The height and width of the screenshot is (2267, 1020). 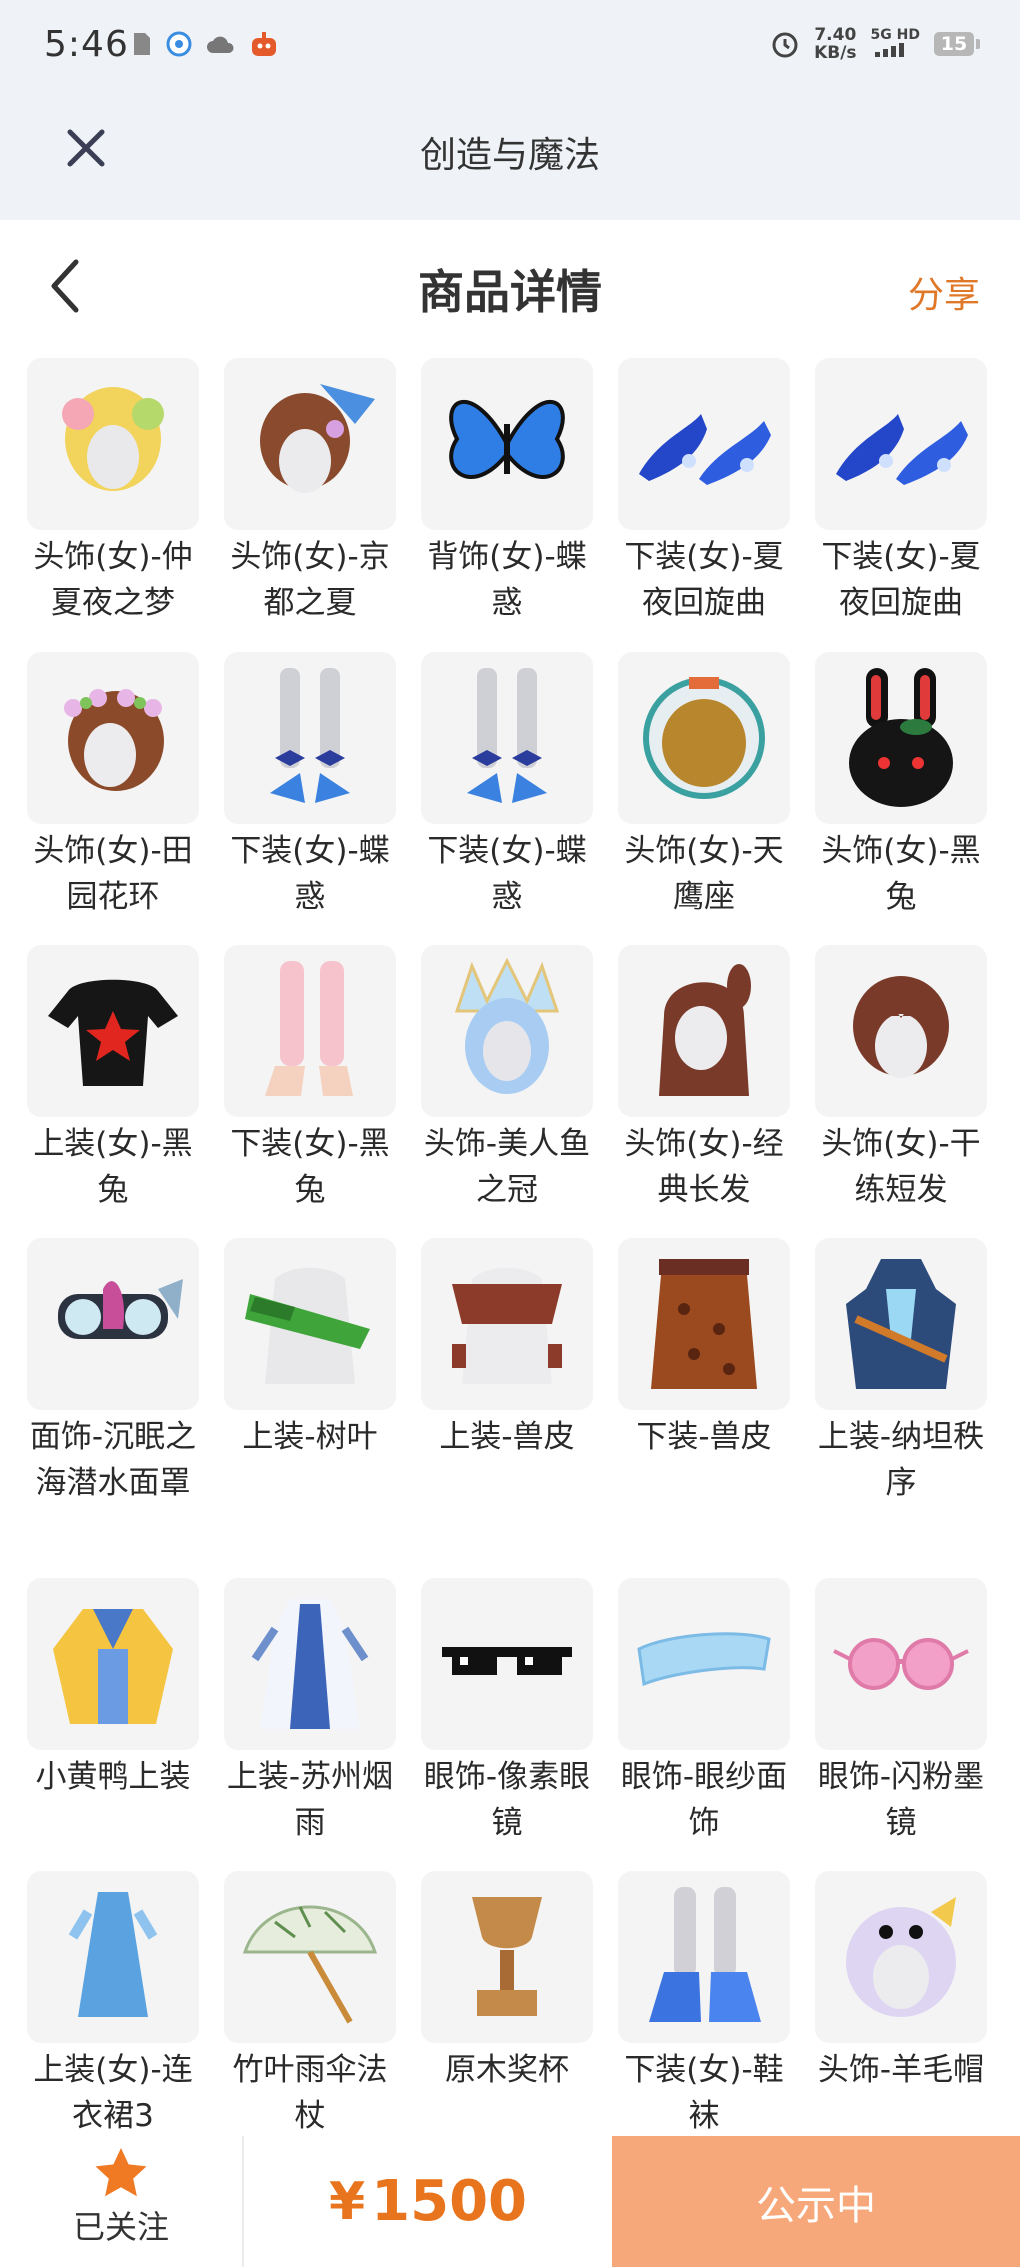 What do you see at coordinates (507, 492) in the screenshot?
I see `item-card: 背饰(女)-蝶惑` at bounding box center [507, 492].